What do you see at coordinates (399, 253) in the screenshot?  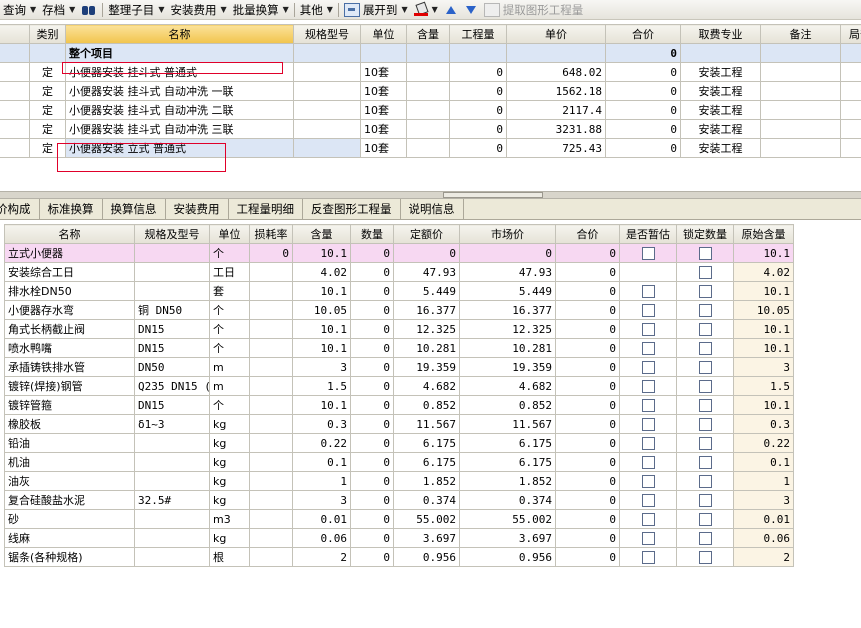 I see `table-row: 立式小便器个 0 10.1 0 0 0 0 10.1` at bounding box center [399, 253].